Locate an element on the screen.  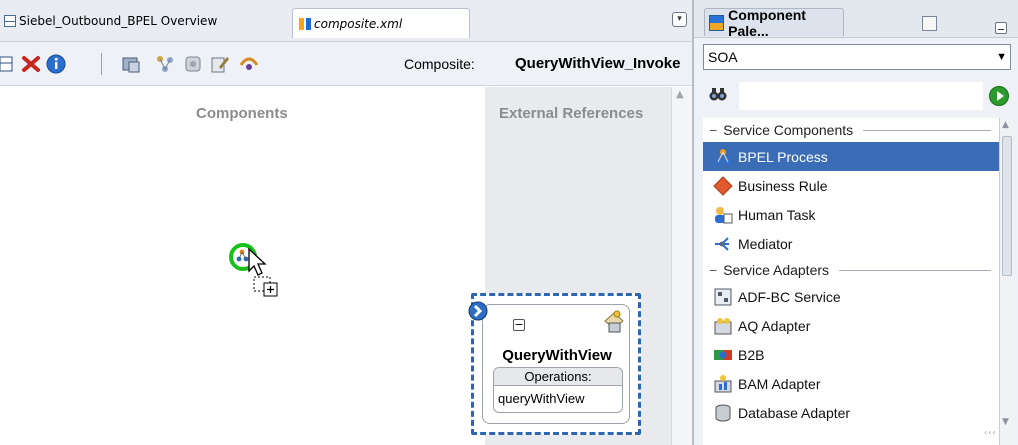
database-adapter-icon is located at coordinates (723, 412).